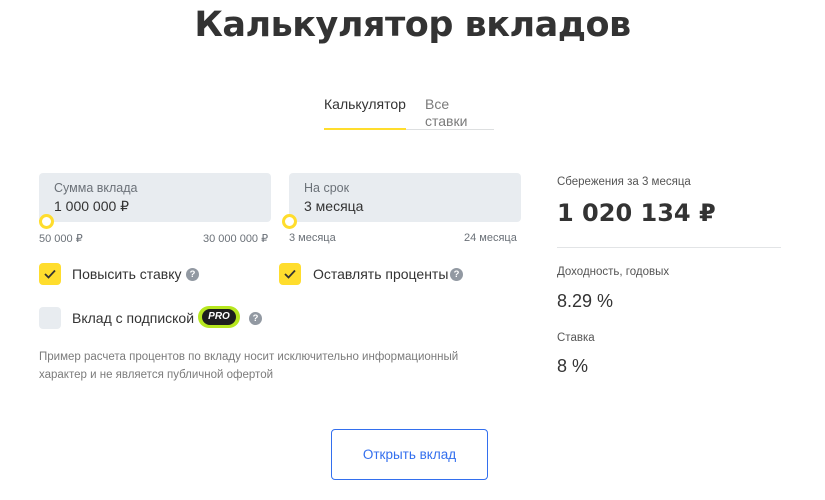 The width and height of the screenshot is (825, 500). I want to click on term-slider, so click(401, 221).